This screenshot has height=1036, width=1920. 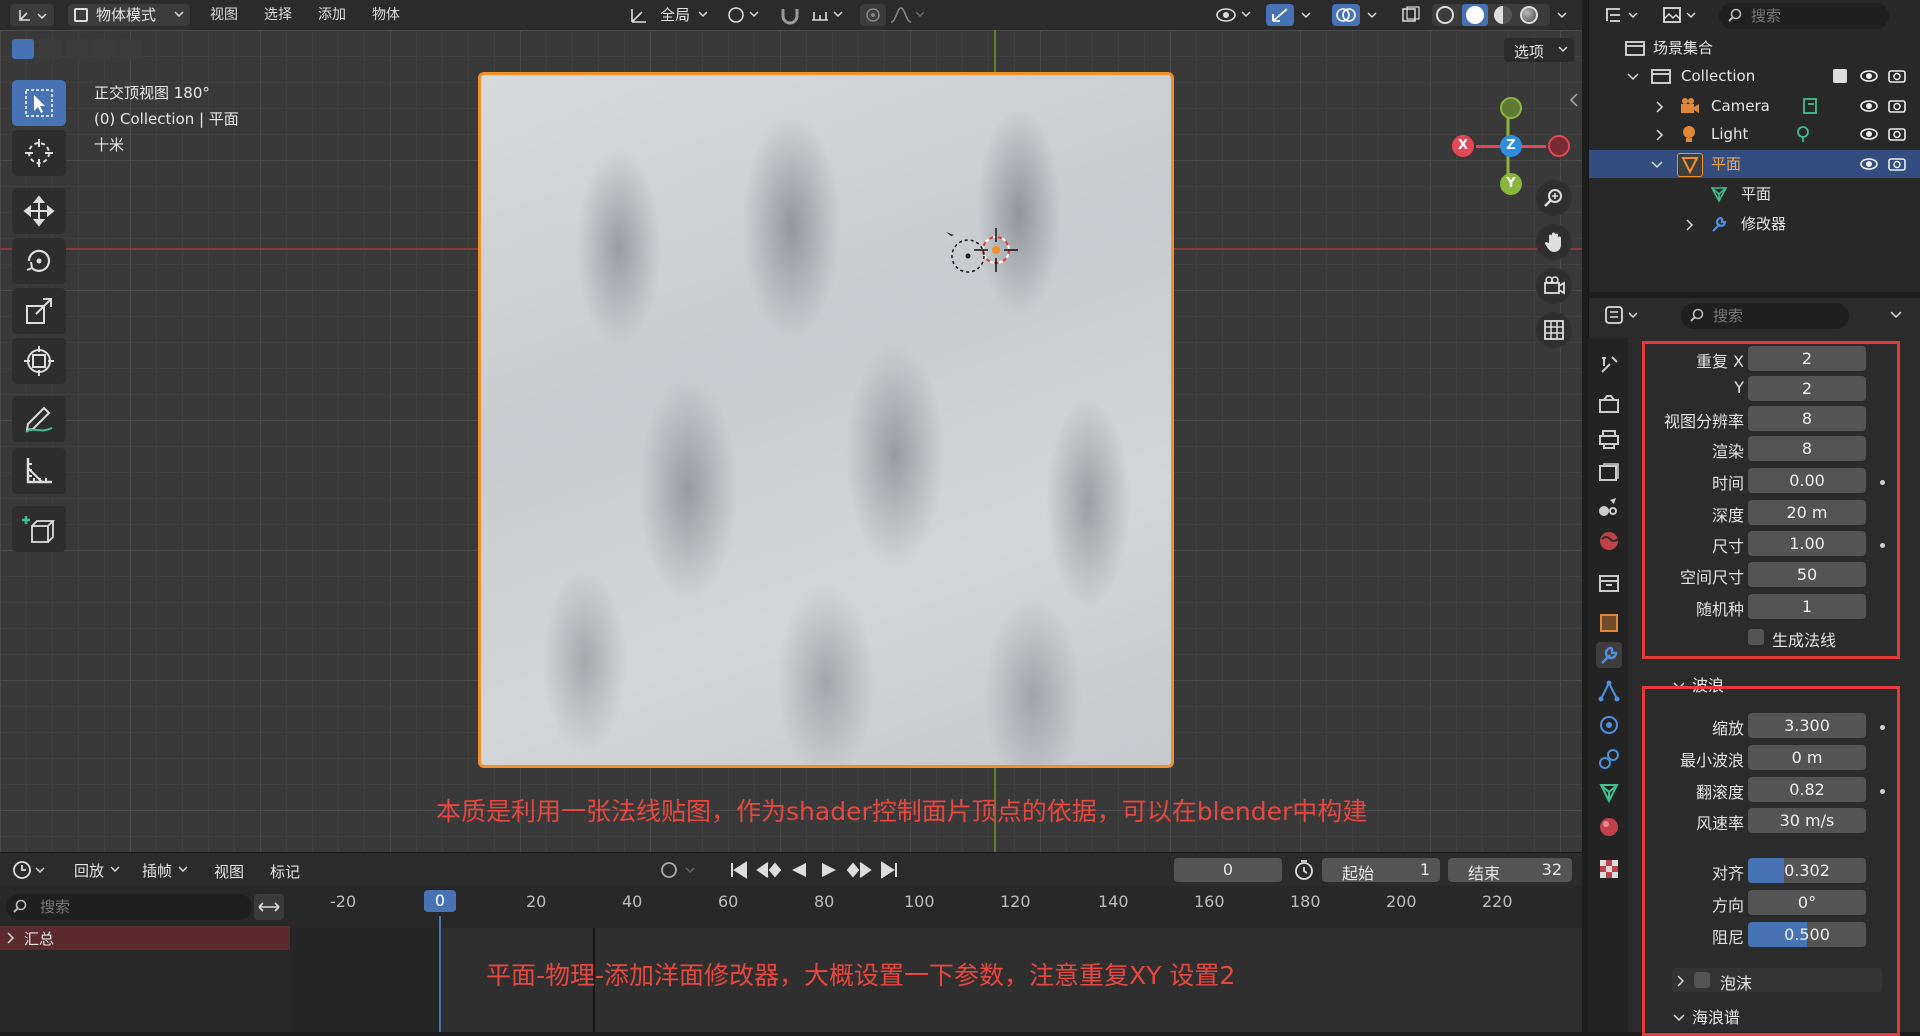 I want to click on outliner-modifiers: 修改器, so click(x=1754, y=224).